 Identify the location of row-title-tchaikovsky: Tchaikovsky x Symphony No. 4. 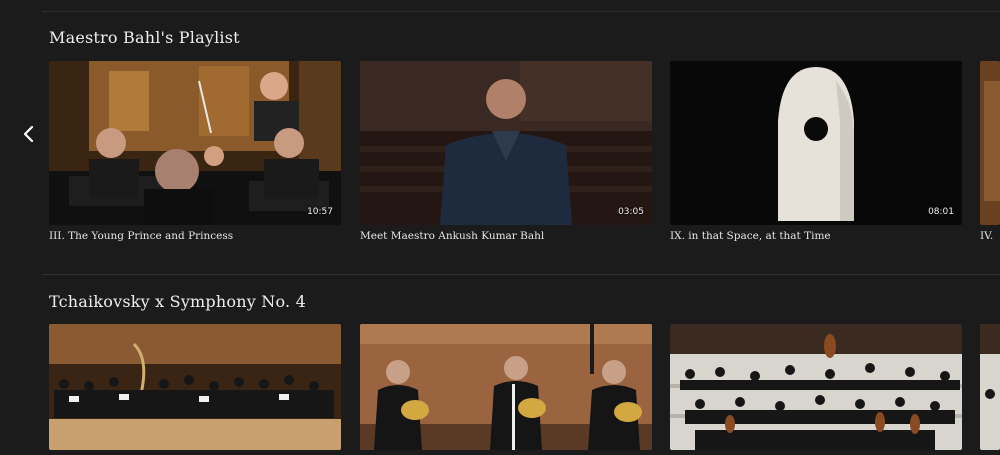
(177, 301).